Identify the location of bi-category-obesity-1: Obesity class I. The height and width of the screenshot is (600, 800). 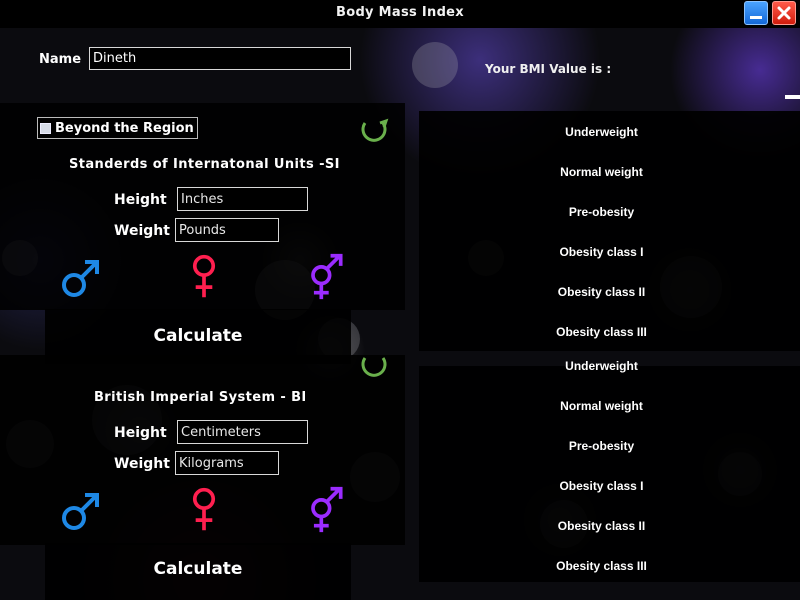
(601, 486).